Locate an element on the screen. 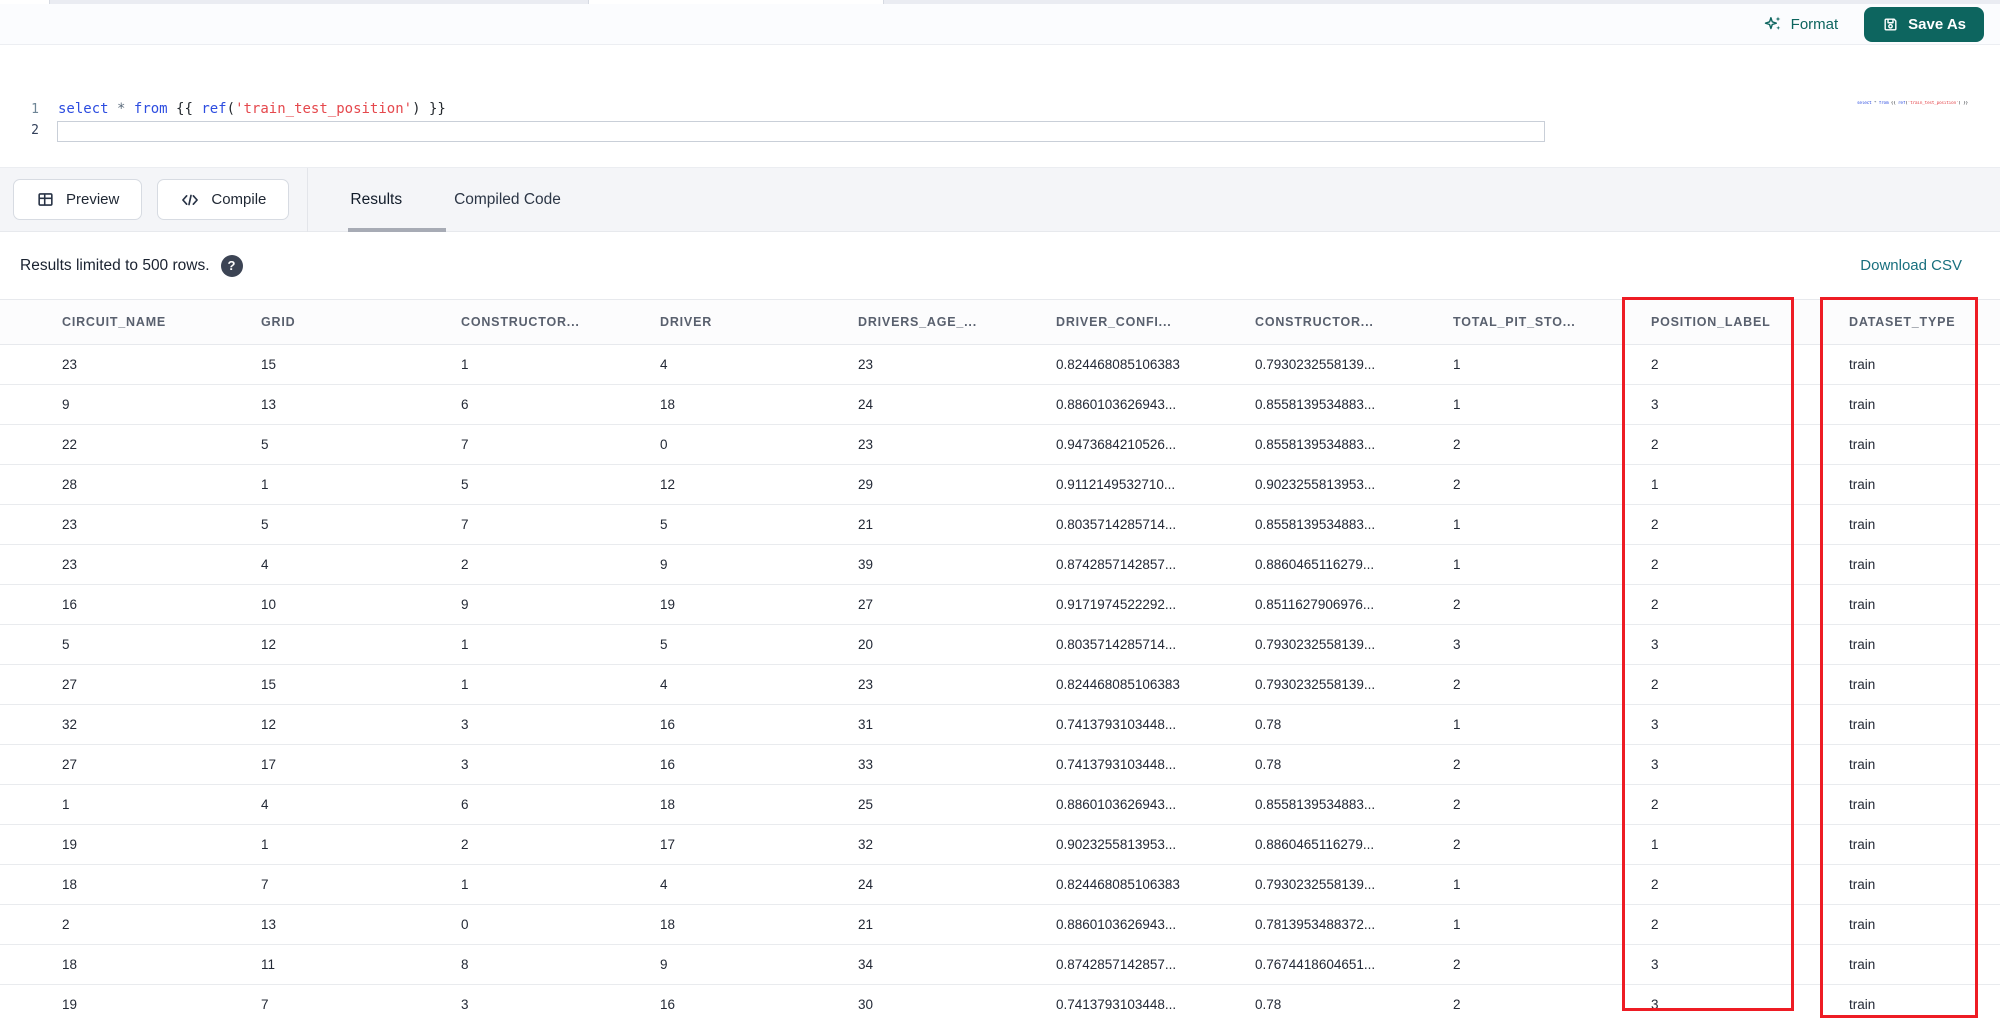  code-token: }} is located at coordinates (1964, 103).